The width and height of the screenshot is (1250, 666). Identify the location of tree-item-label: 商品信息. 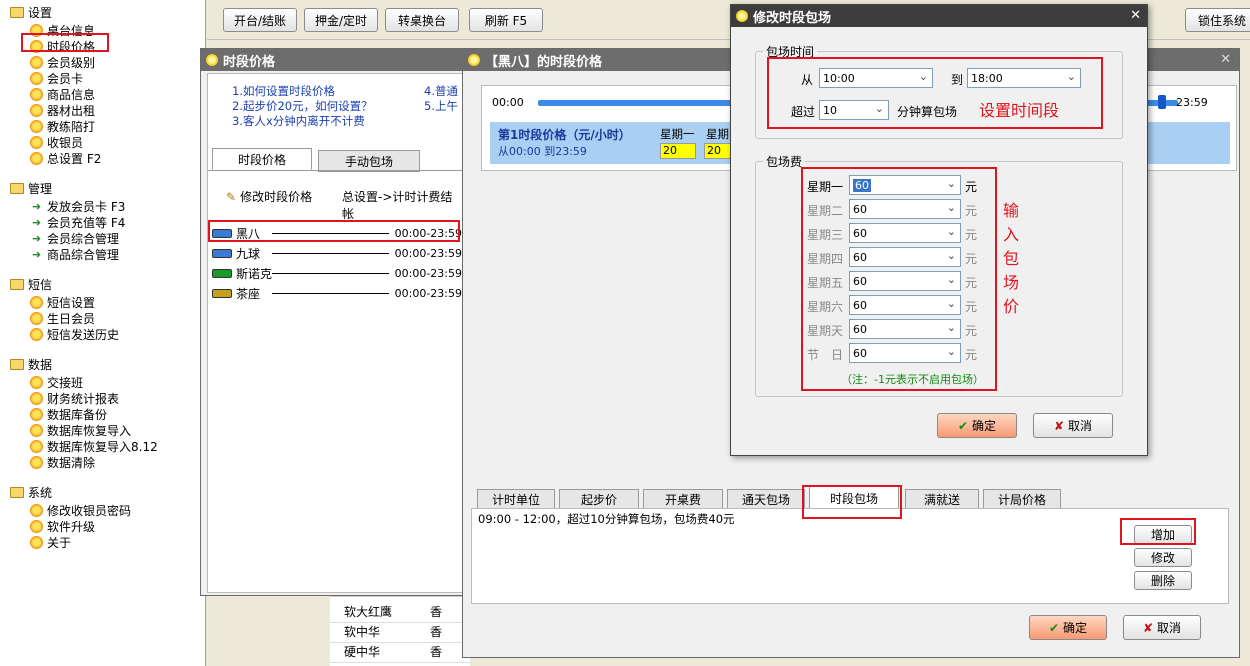
(71, 94).